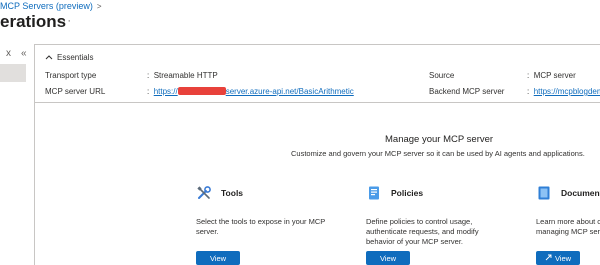  I want to click on chevron-up-icon, so click(49, 57).